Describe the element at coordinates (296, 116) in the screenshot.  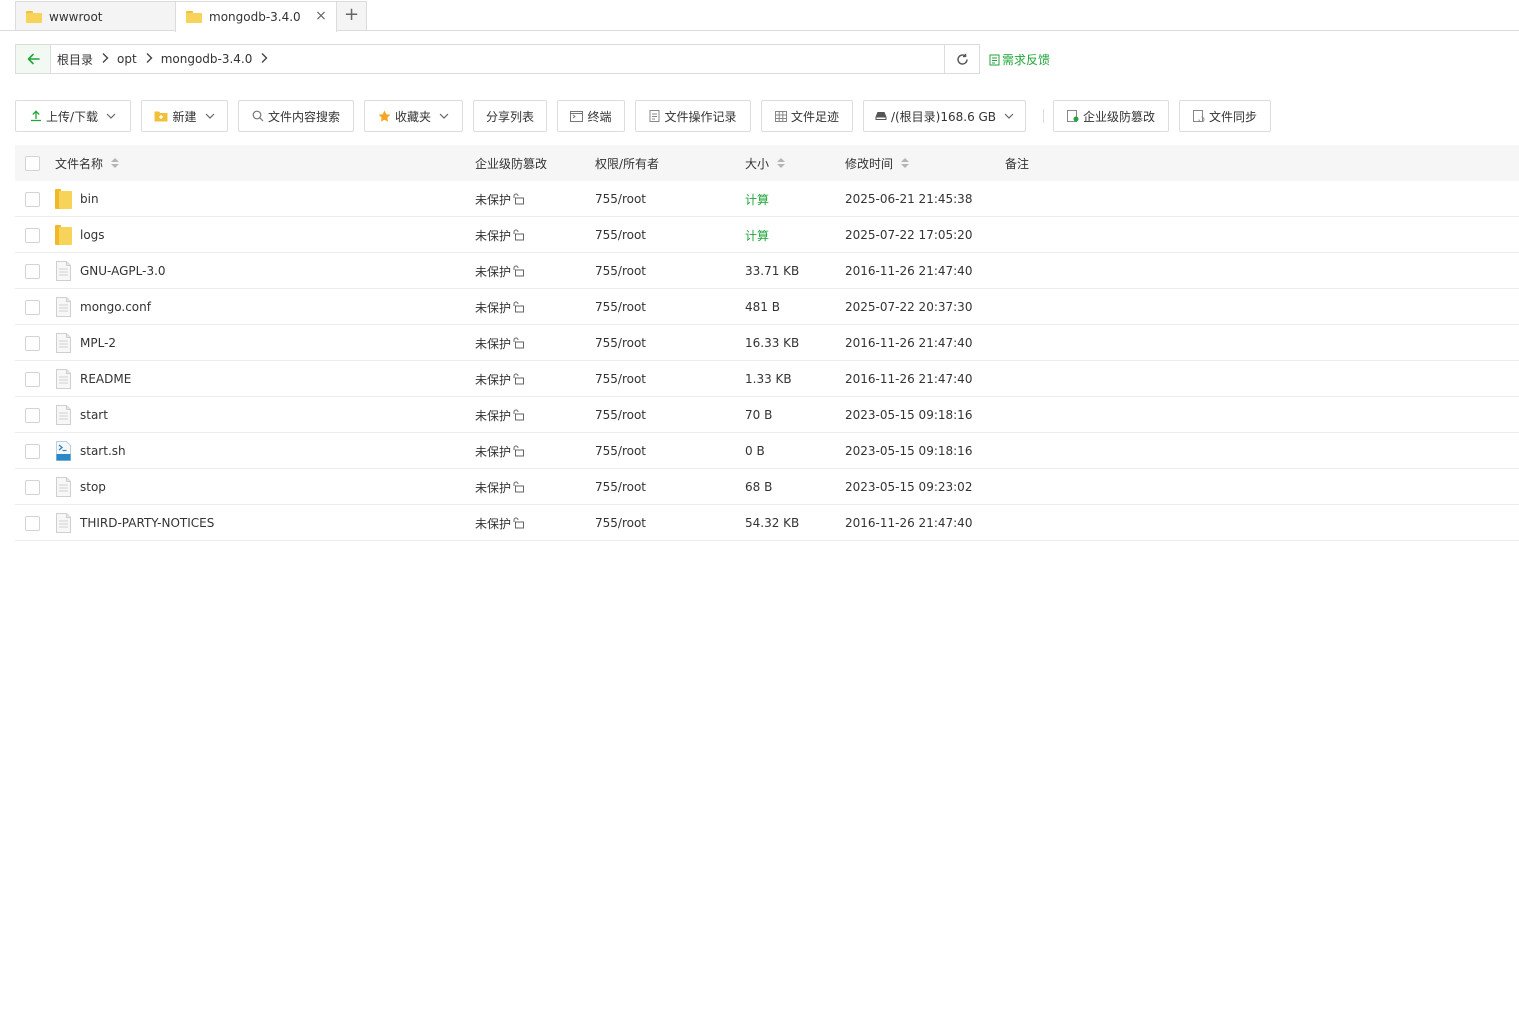
I see `content-search-button: 文件内容搜索` at that location.